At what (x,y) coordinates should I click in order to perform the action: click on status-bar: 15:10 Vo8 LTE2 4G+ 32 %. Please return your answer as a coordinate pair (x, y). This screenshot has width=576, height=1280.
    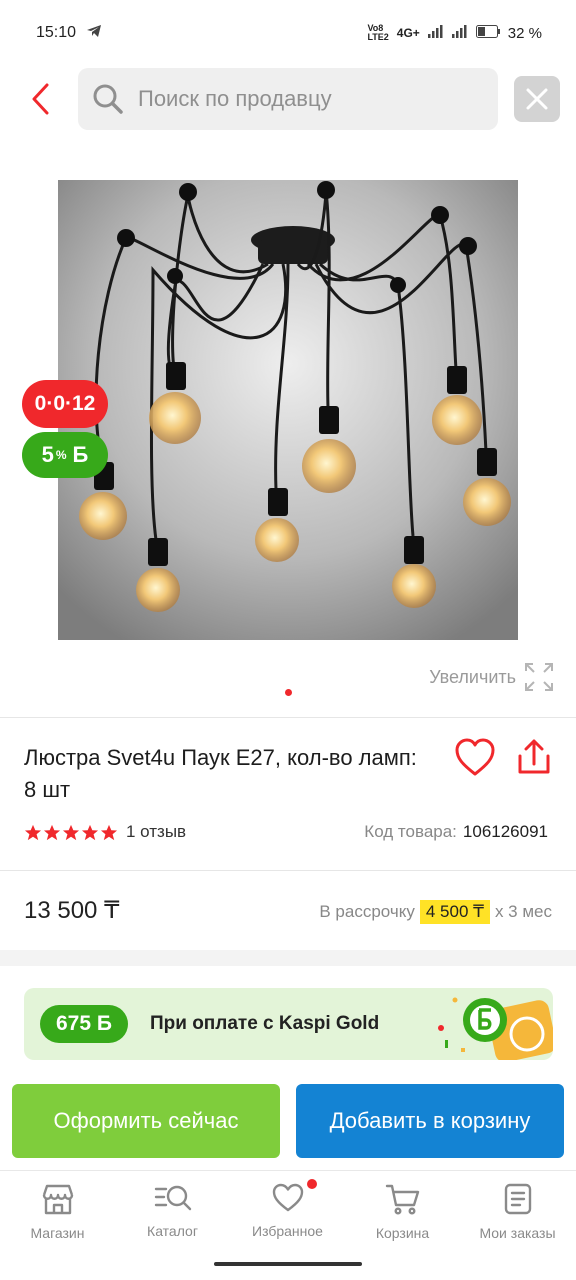
    Looking at the image, I should click on (288, 33).